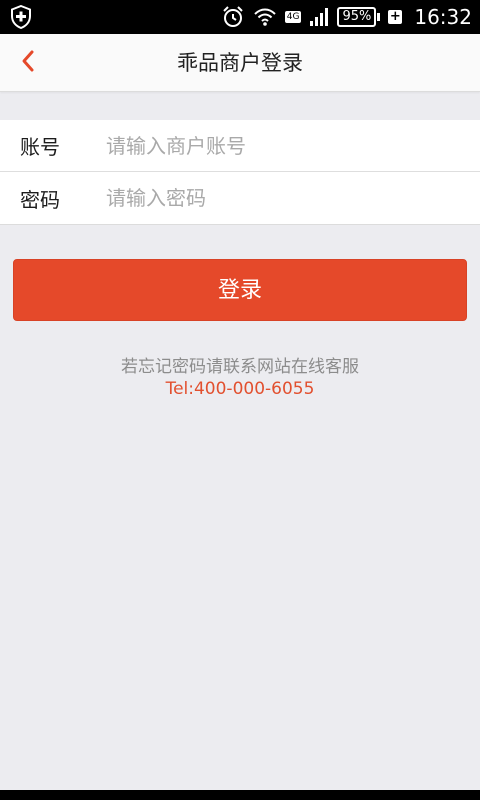 Image resolution: width=480 pixels, height=800 pixels. I want to click on forgot-password-hint: 若忘记密码请联系网站在线客服, so click(240, 367).